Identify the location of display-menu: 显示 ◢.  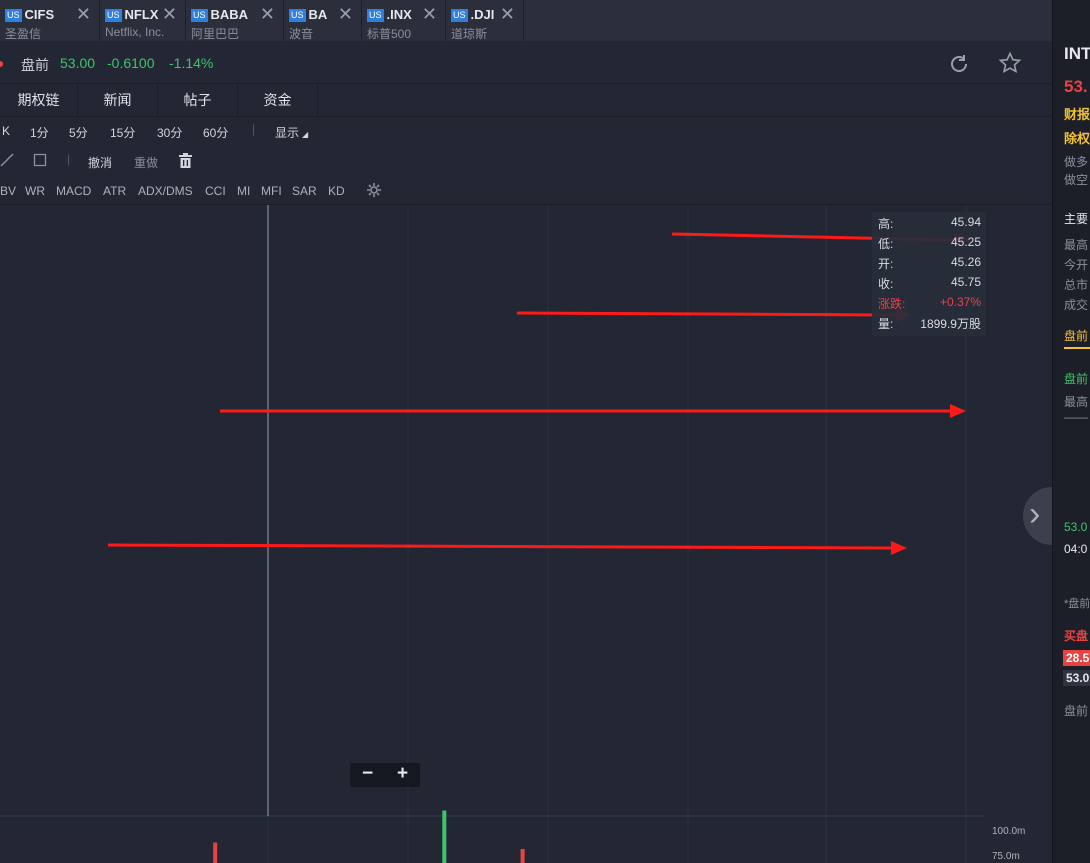
(291, 132).